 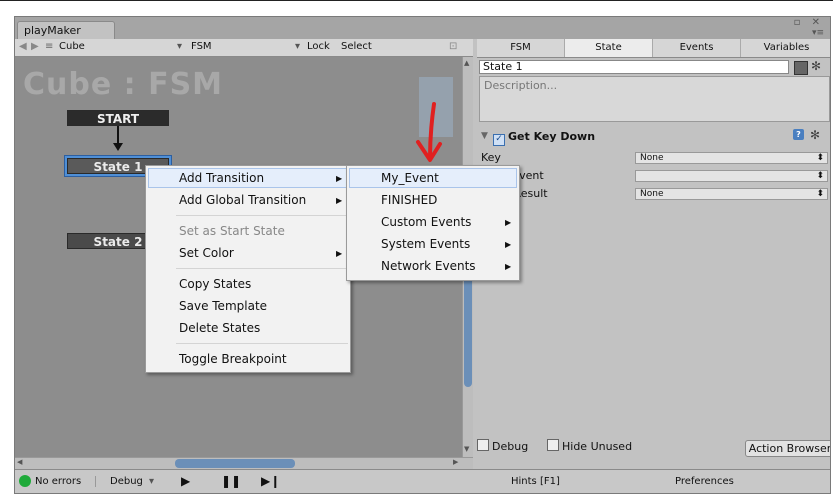 What do you see at coordinates (521, 48) in the screenshot?
I see `tab-fsm: FSM` at bounding box center [521, 48].